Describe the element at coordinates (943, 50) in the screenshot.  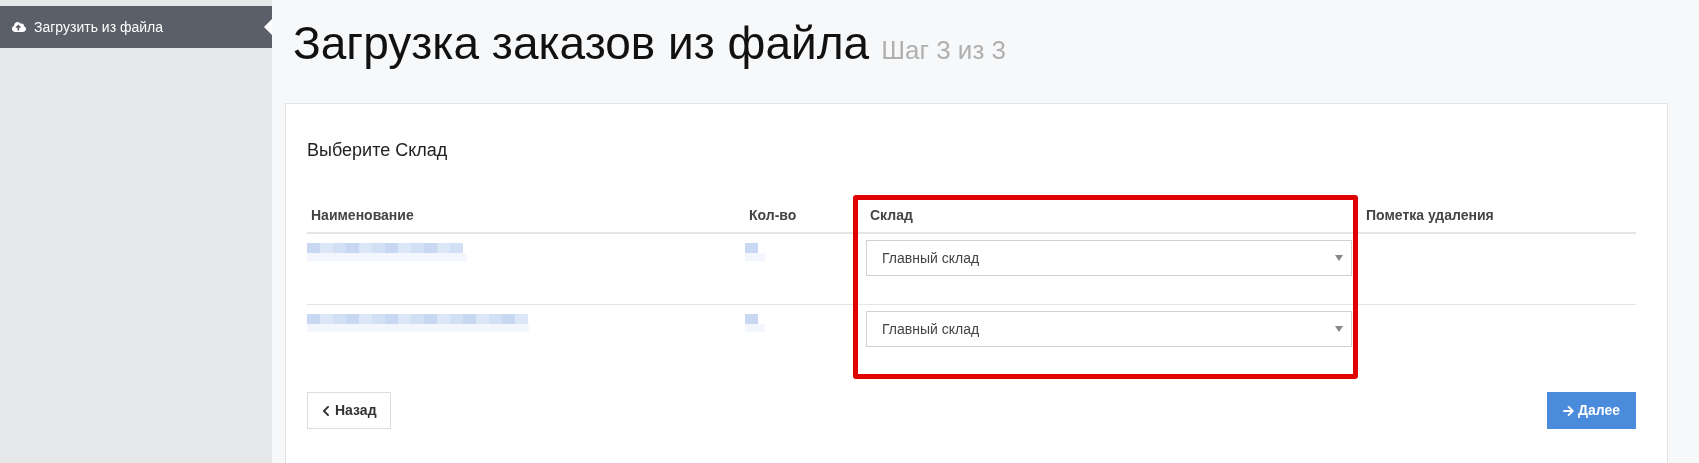
I see `step-indicator: Шаг 3 из 3` at that location.